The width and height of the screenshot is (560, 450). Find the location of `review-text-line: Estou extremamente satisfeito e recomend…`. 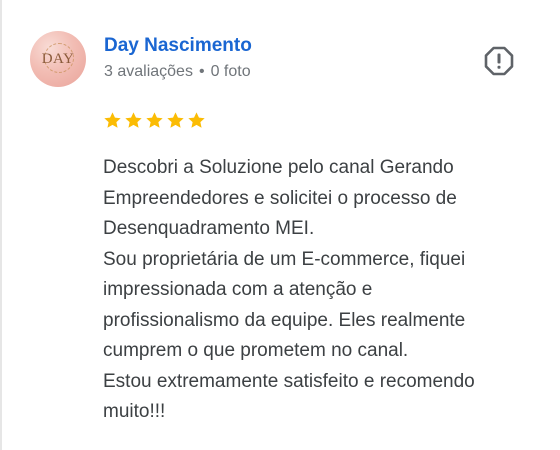

review-text-line: Estou extremamente satisfeito e recomend… is located at coordinates (289, 381).